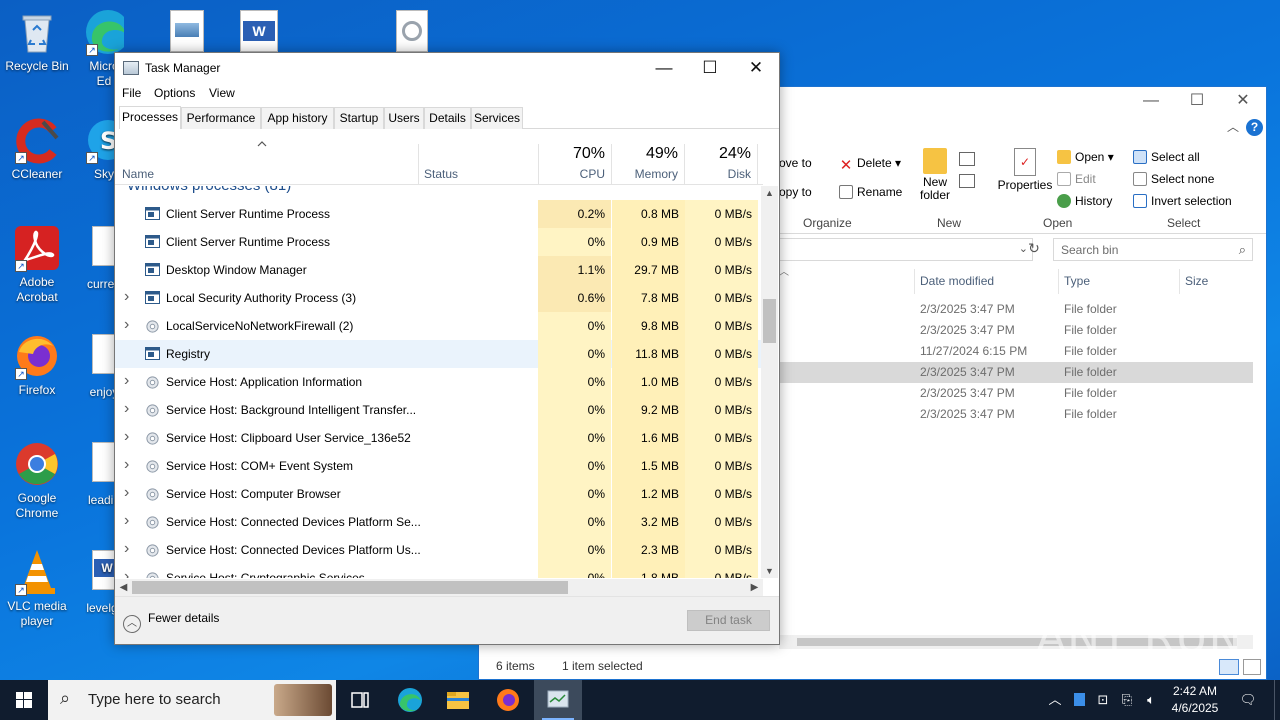 The height and width of the screenshot is (720, 1280). I want to click on invert-selection-button: Invert selection, so click(1182, 201).